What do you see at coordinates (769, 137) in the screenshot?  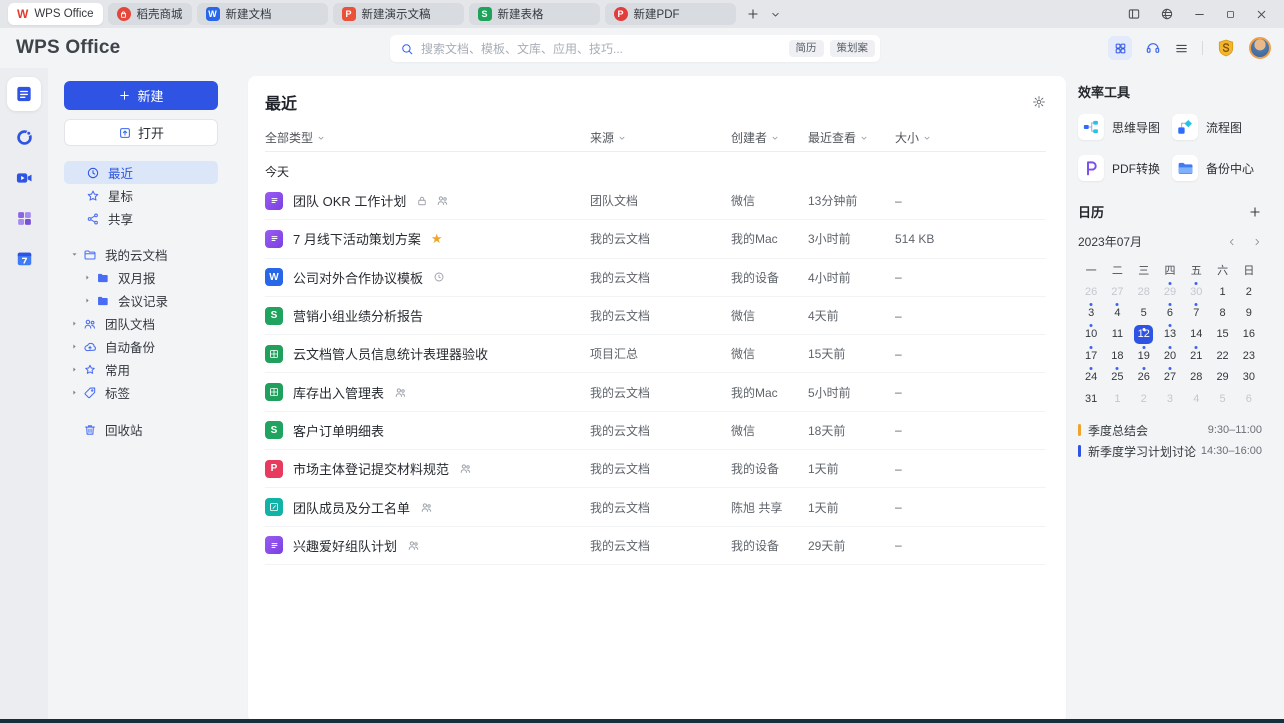 I see `filter-2: 创建者` at bounding box center [769, 137].